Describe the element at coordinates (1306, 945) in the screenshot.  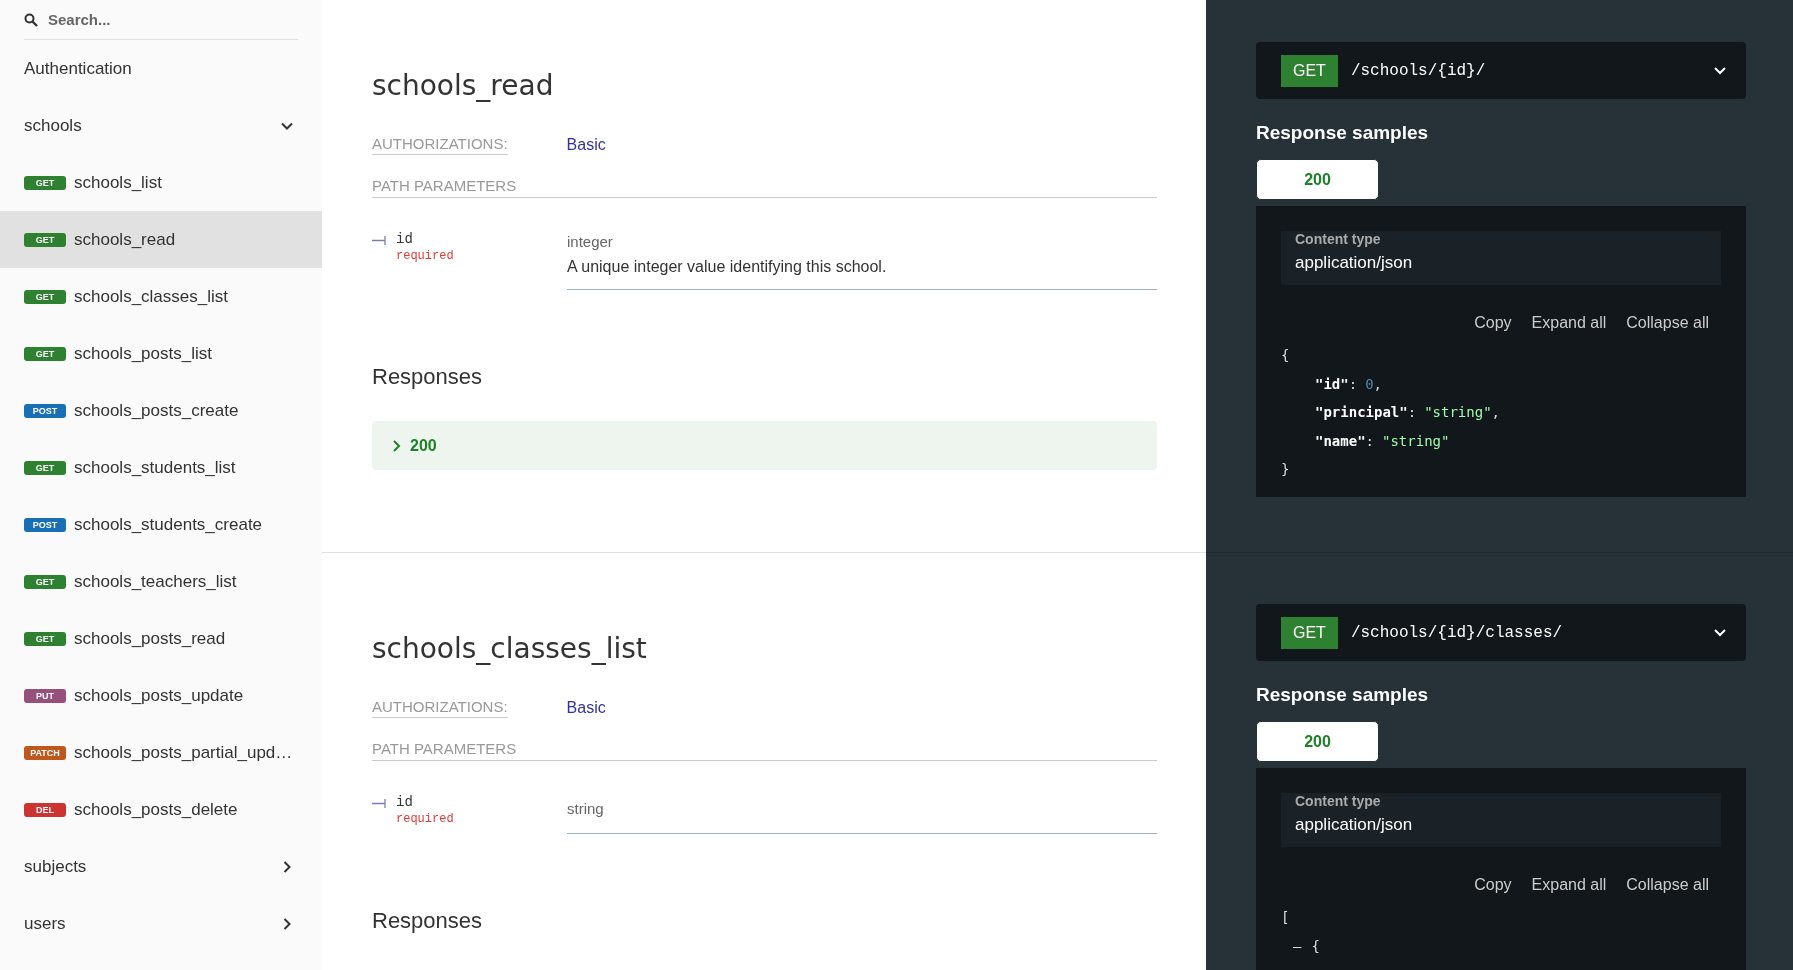
I see `code-line: – {` at that location.